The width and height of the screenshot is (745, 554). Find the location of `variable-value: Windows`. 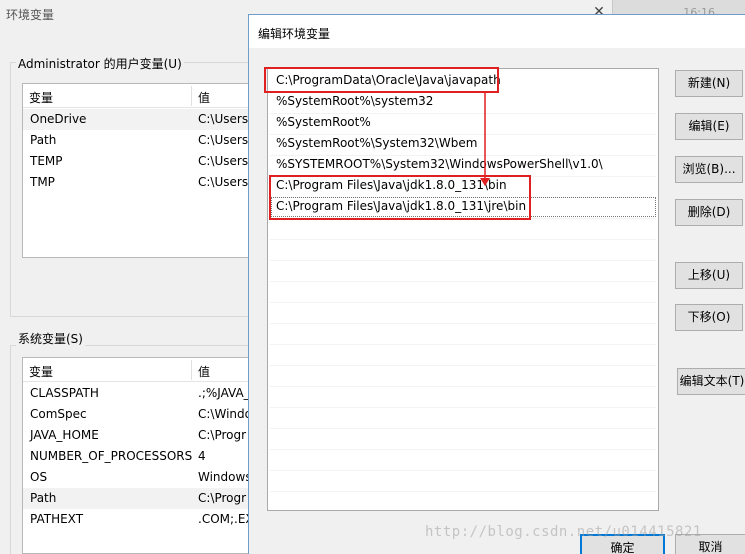

variable-value: Windows is located at coordinates (225, 477).